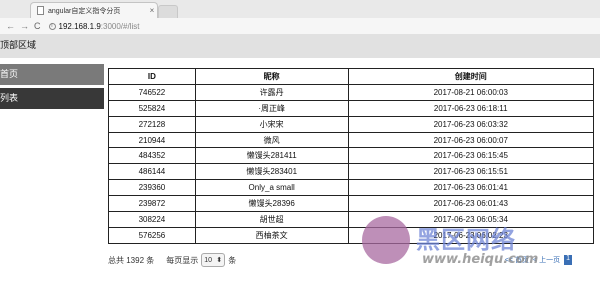 The height and width of the screenshot is (294, 600). Describe the element at coordinates (271, 156) in the screenshot. I see `cell-nickname: 懒馒头281411` at that location.